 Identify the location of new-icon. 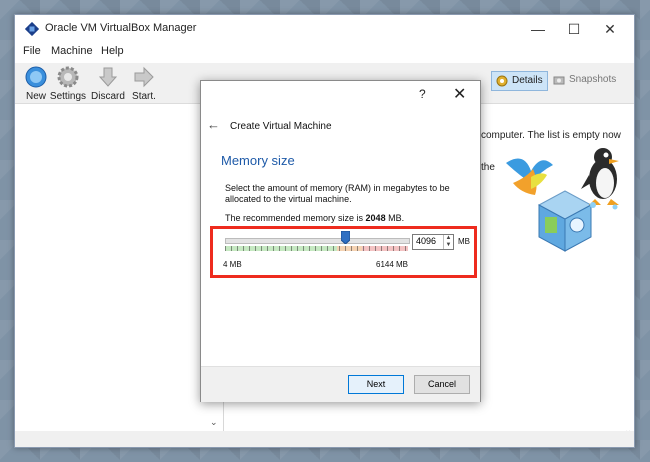
(36, 77).